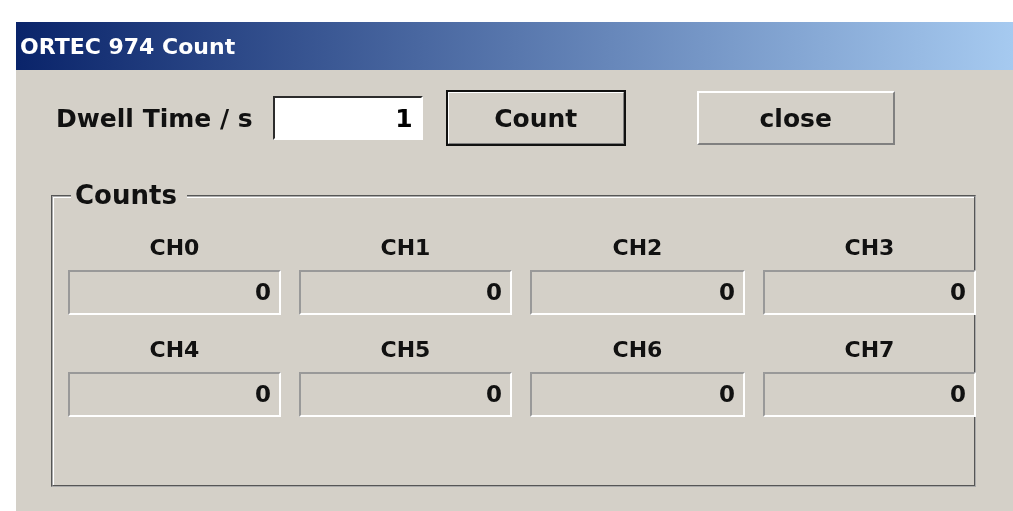  What do you see at coordinates (869, 247) in the screenshot?
I see `channel-label: CH3` at bounding box center [869, 247].